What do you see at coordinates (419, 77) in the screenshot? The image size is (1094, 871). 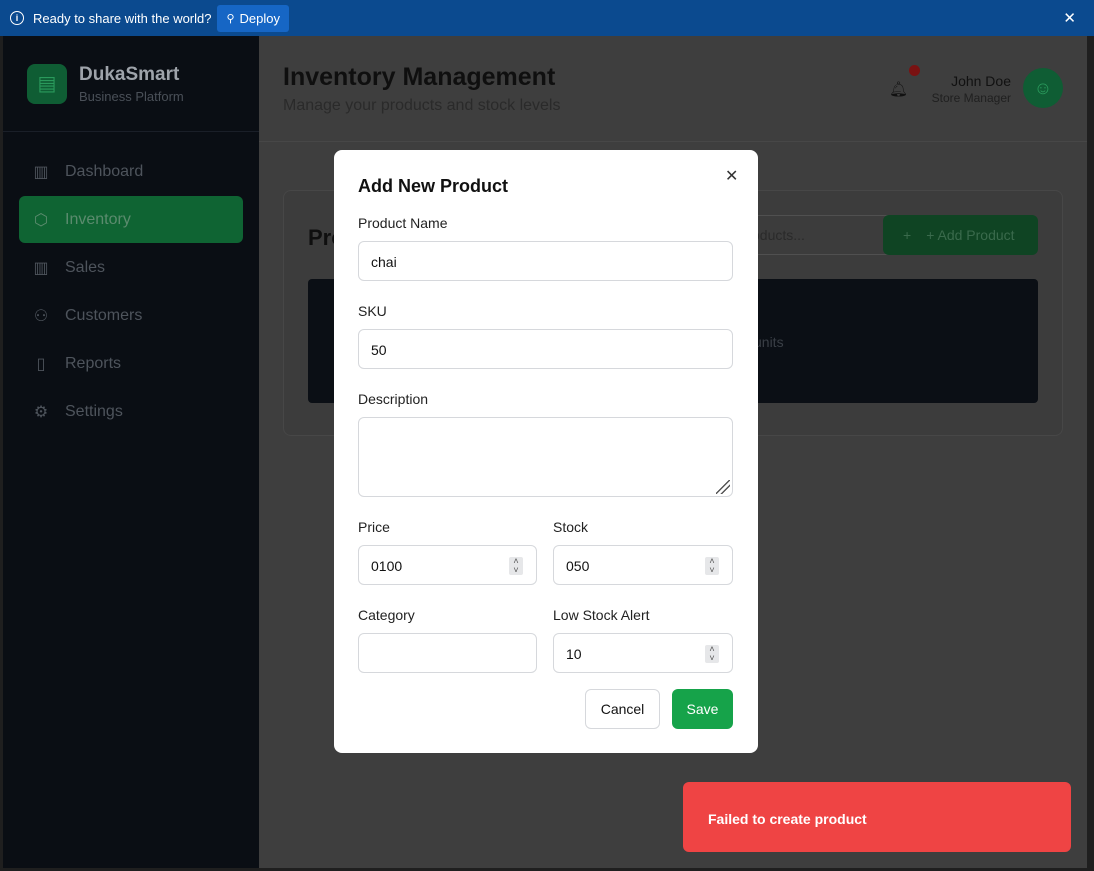 I see `page-title: Inventory Management` at bounding box center [419, 77].